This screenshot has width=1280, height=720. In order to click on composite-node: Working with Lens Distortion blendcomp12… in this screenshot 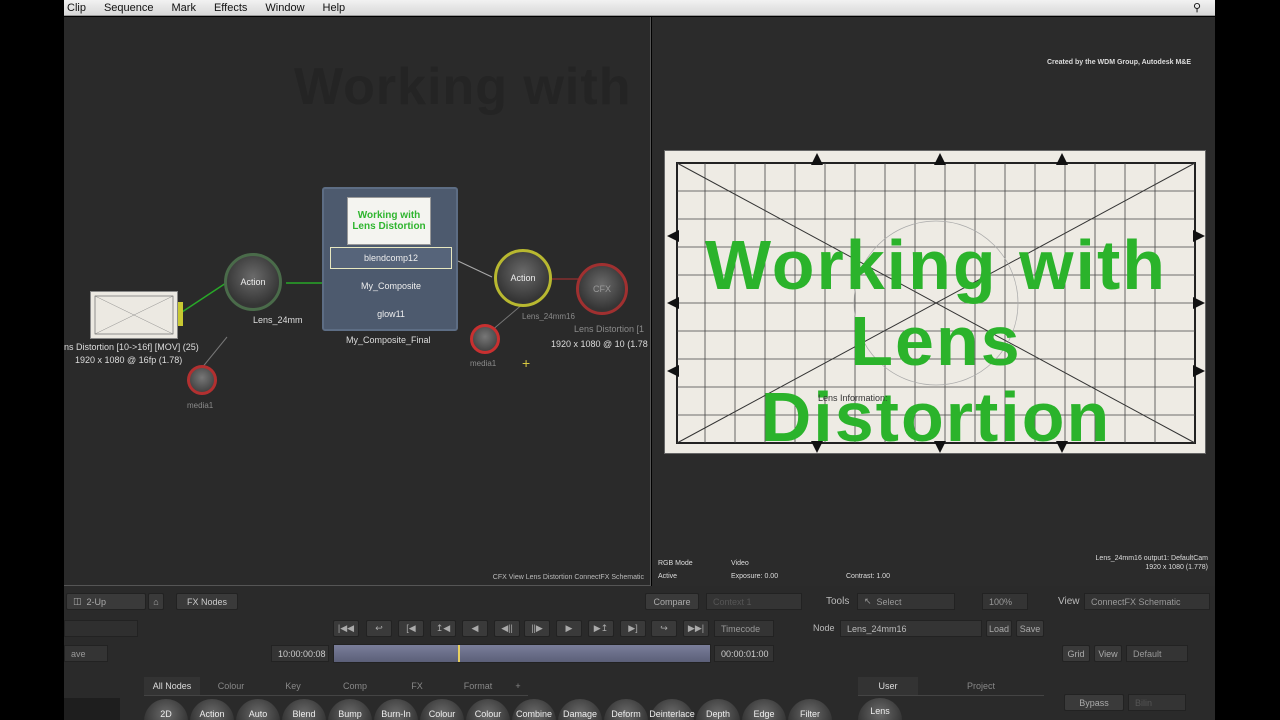, I will do `click(390, 259)`.